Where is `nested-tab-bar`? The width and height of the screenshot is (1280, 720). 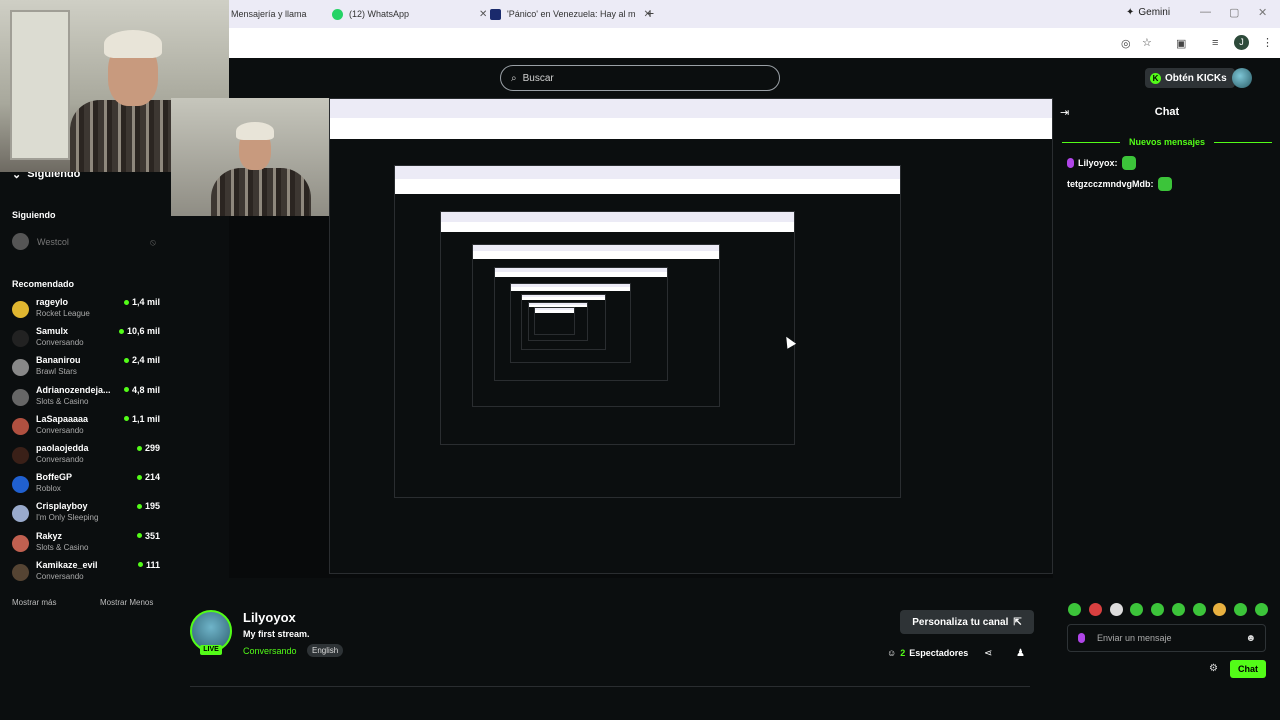
nested-tab-bar is located at coordinates (647, 172).